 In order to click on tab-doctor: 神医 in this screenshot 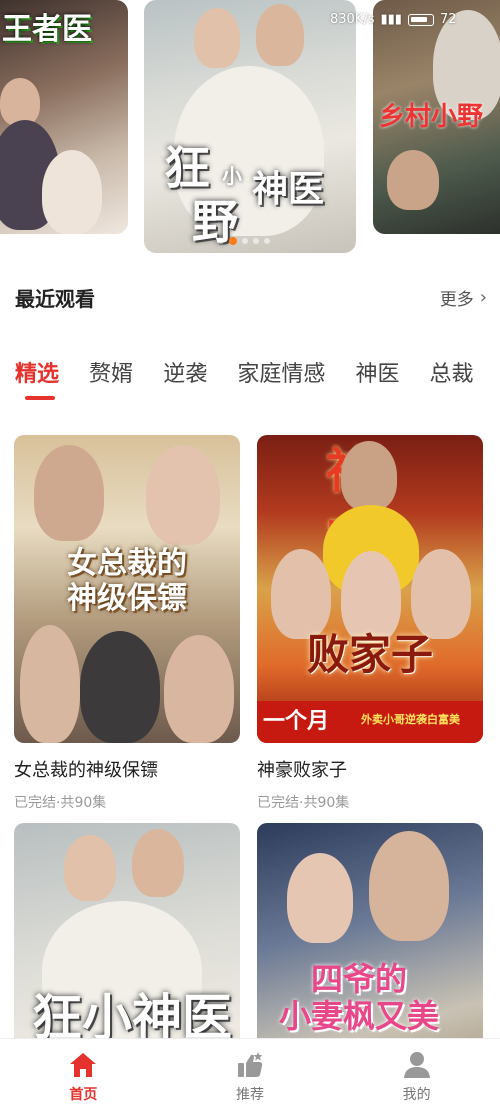, I will do `click(377, 372)`.